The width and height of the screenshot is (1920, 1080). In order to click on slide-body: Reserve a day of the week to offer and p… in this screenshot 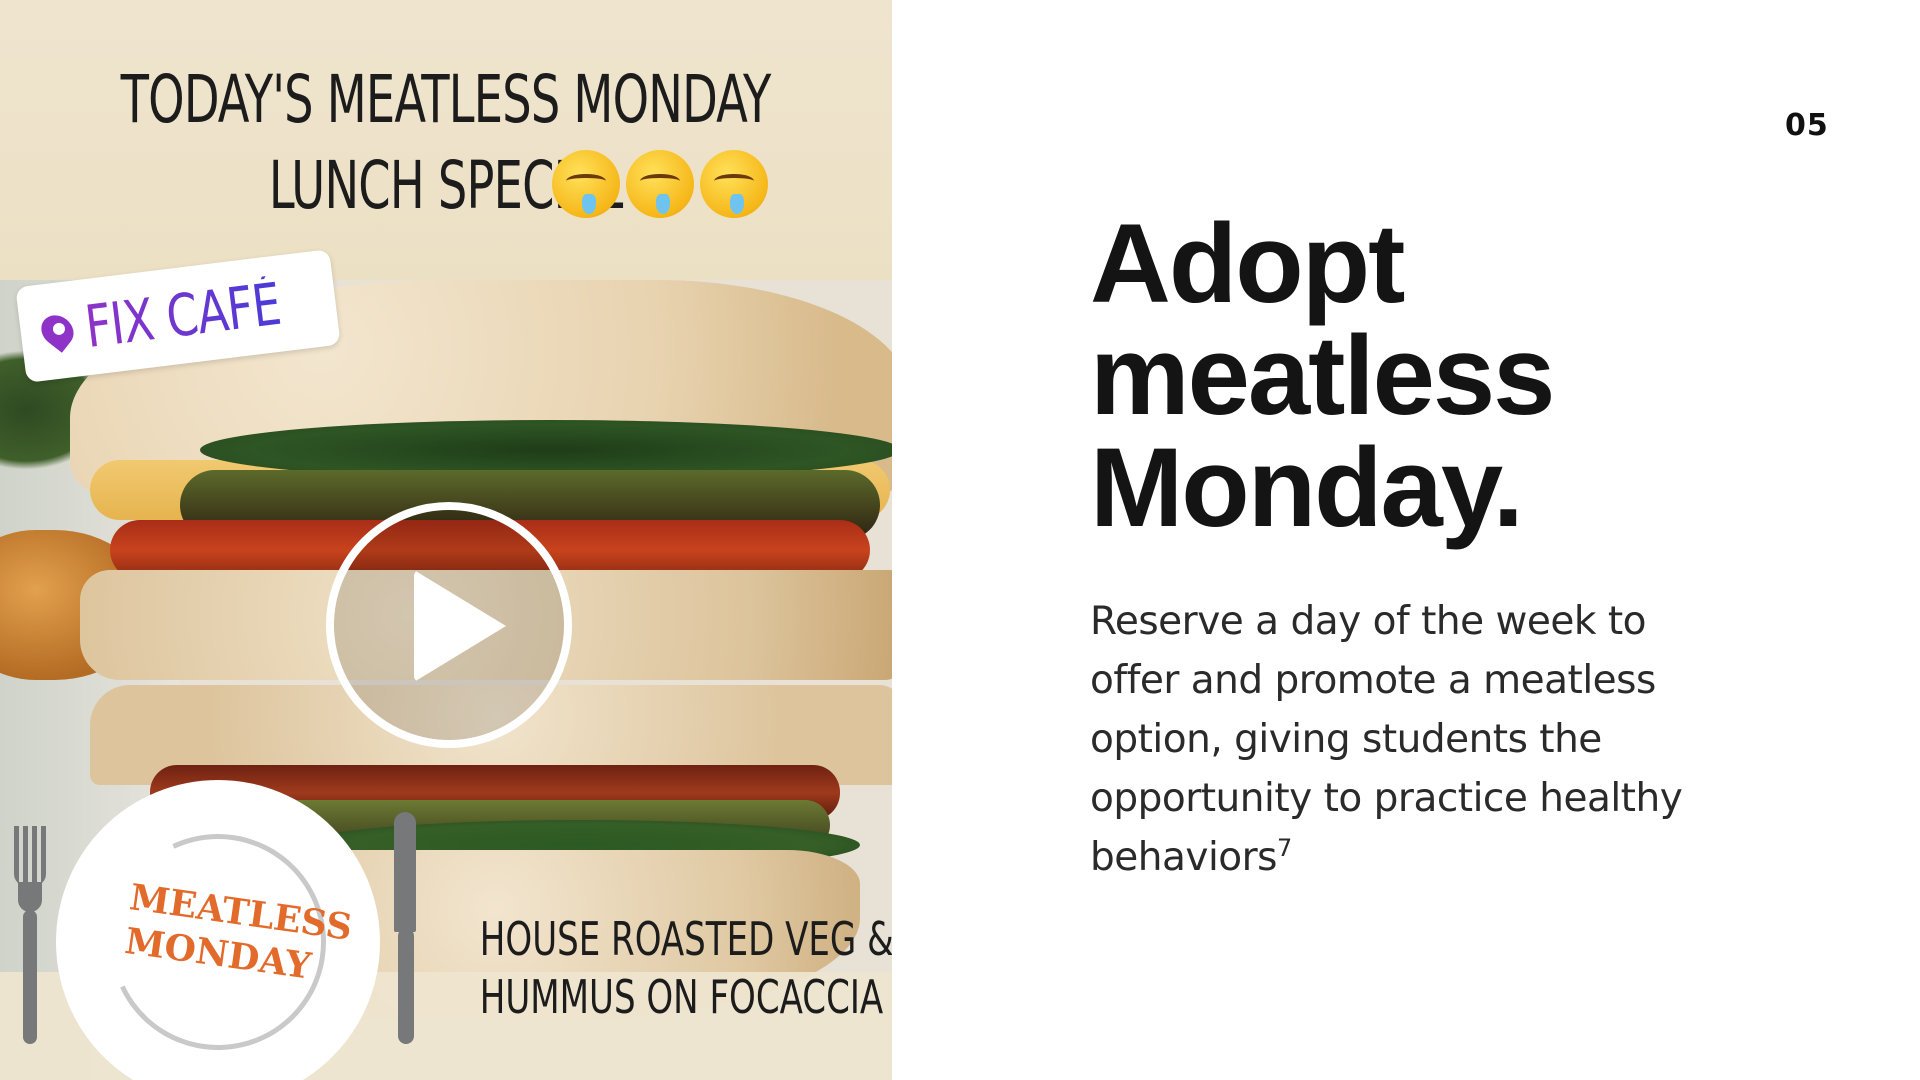, I will do `click(1410, 739)`.